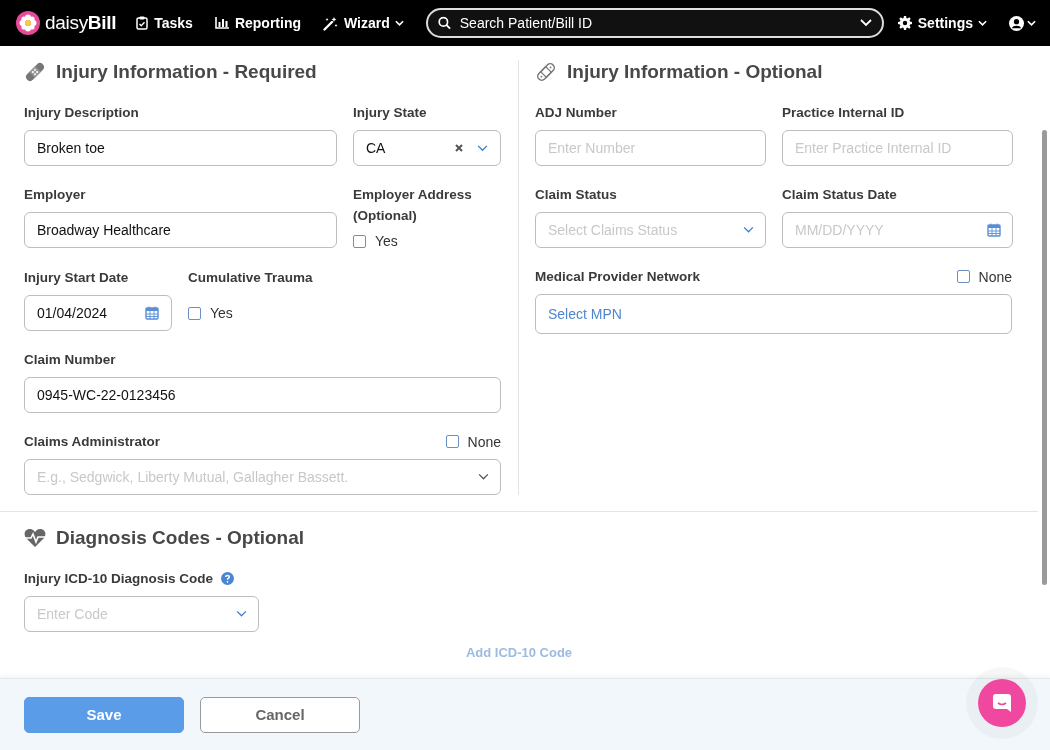 This screenshot has height=750, width=1050. What do you see at coordinates (119, 579) in the screenshot?
I see `field-label: Injury ICD-10 Diagnosis Code` at bounding box center [119, 579].